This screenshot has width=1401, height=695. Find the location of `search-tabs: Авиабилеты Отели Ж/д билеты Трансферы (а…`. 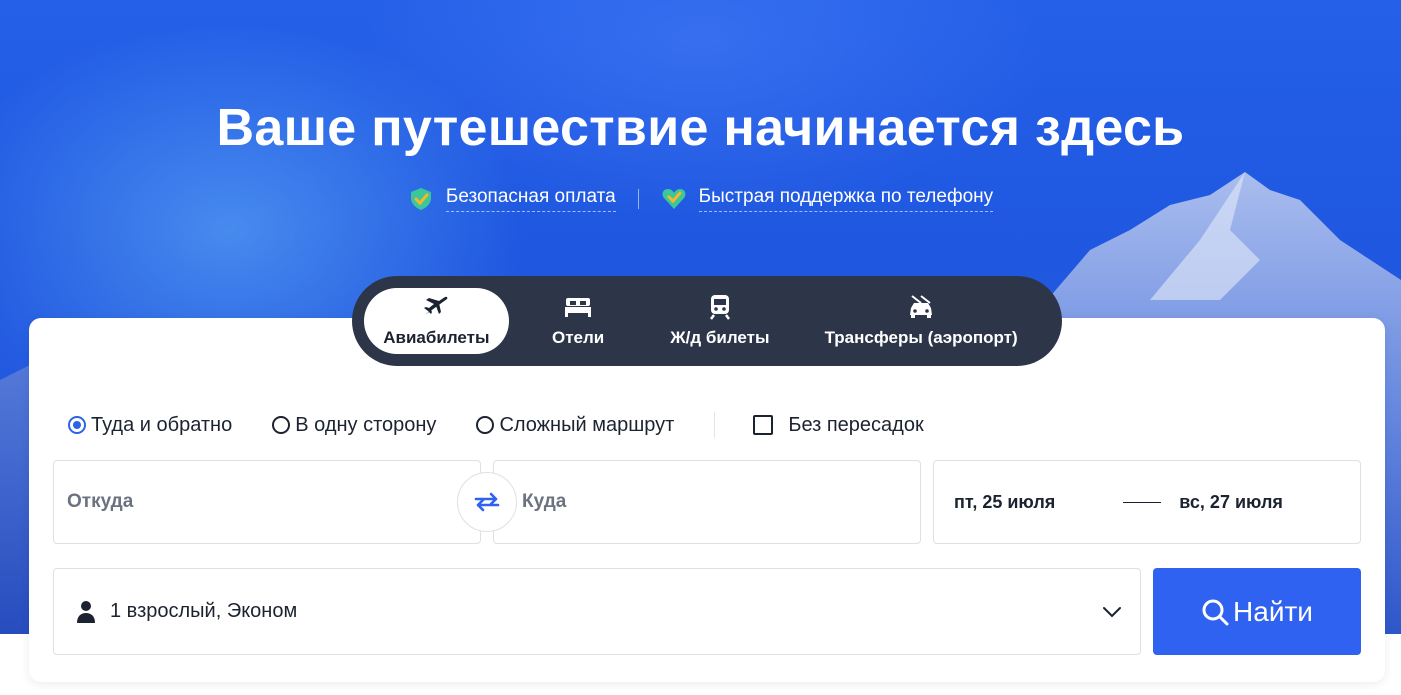

search-tabs: Авиабилеты Отели Ж/д билеты Трансферы (а… is located at coordinates (707, 321).